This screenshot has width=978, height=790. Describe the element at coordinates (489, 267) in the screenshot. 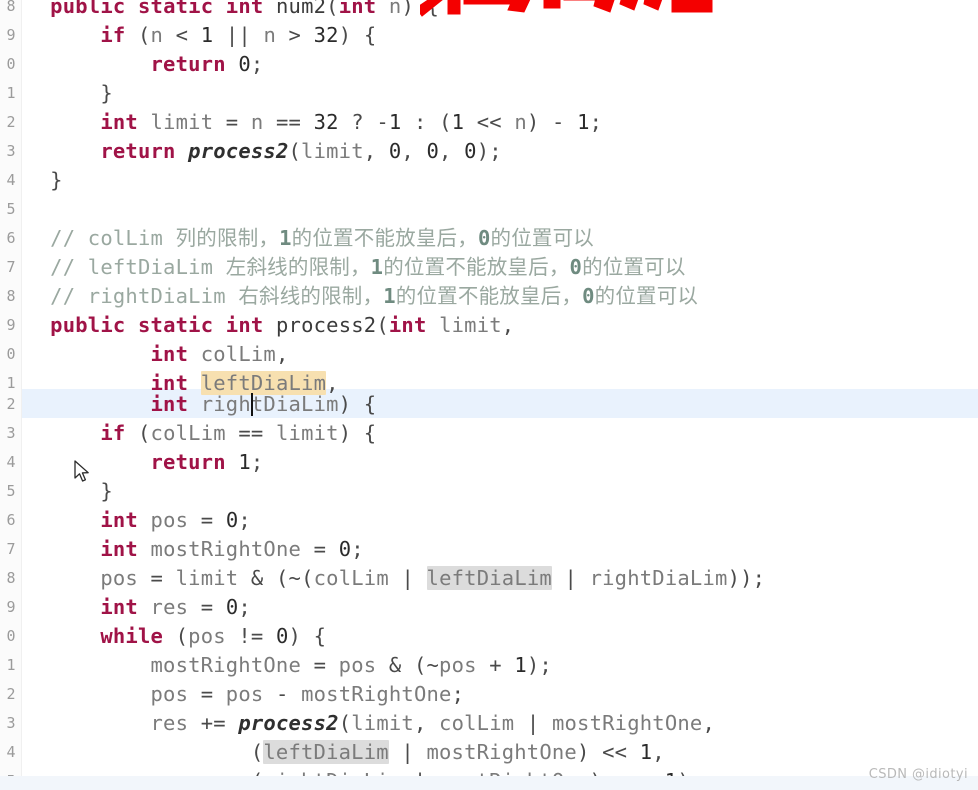

I see `code-line-comment: // leftDiaLim 左斜线的限制，1的位置不能放皇后，0的位置可以` at that location.